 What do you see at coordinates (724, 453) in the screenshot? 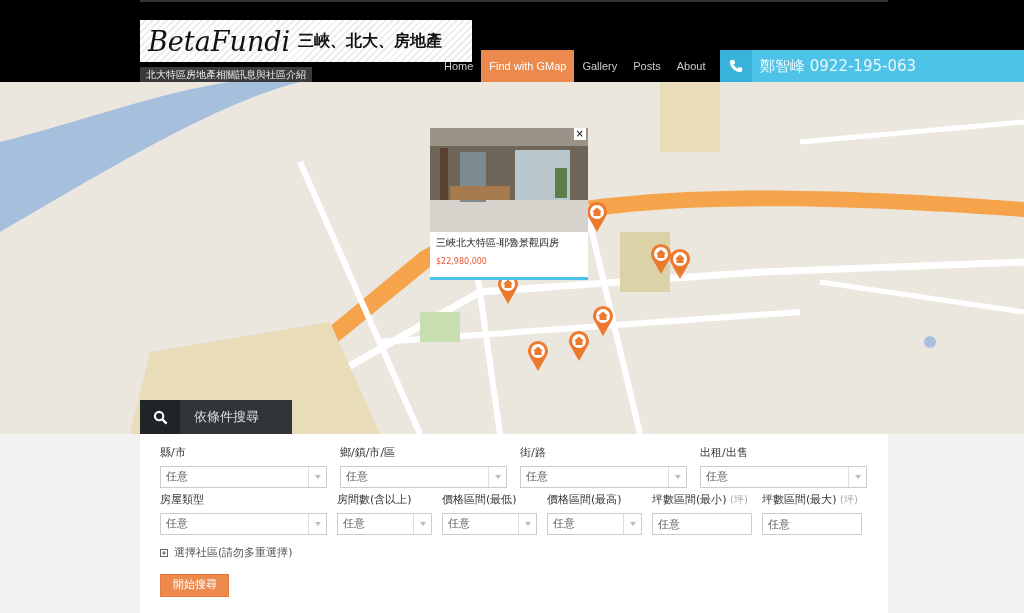
I see `field-label: 出租/出售` at bounding box center [724, 453].